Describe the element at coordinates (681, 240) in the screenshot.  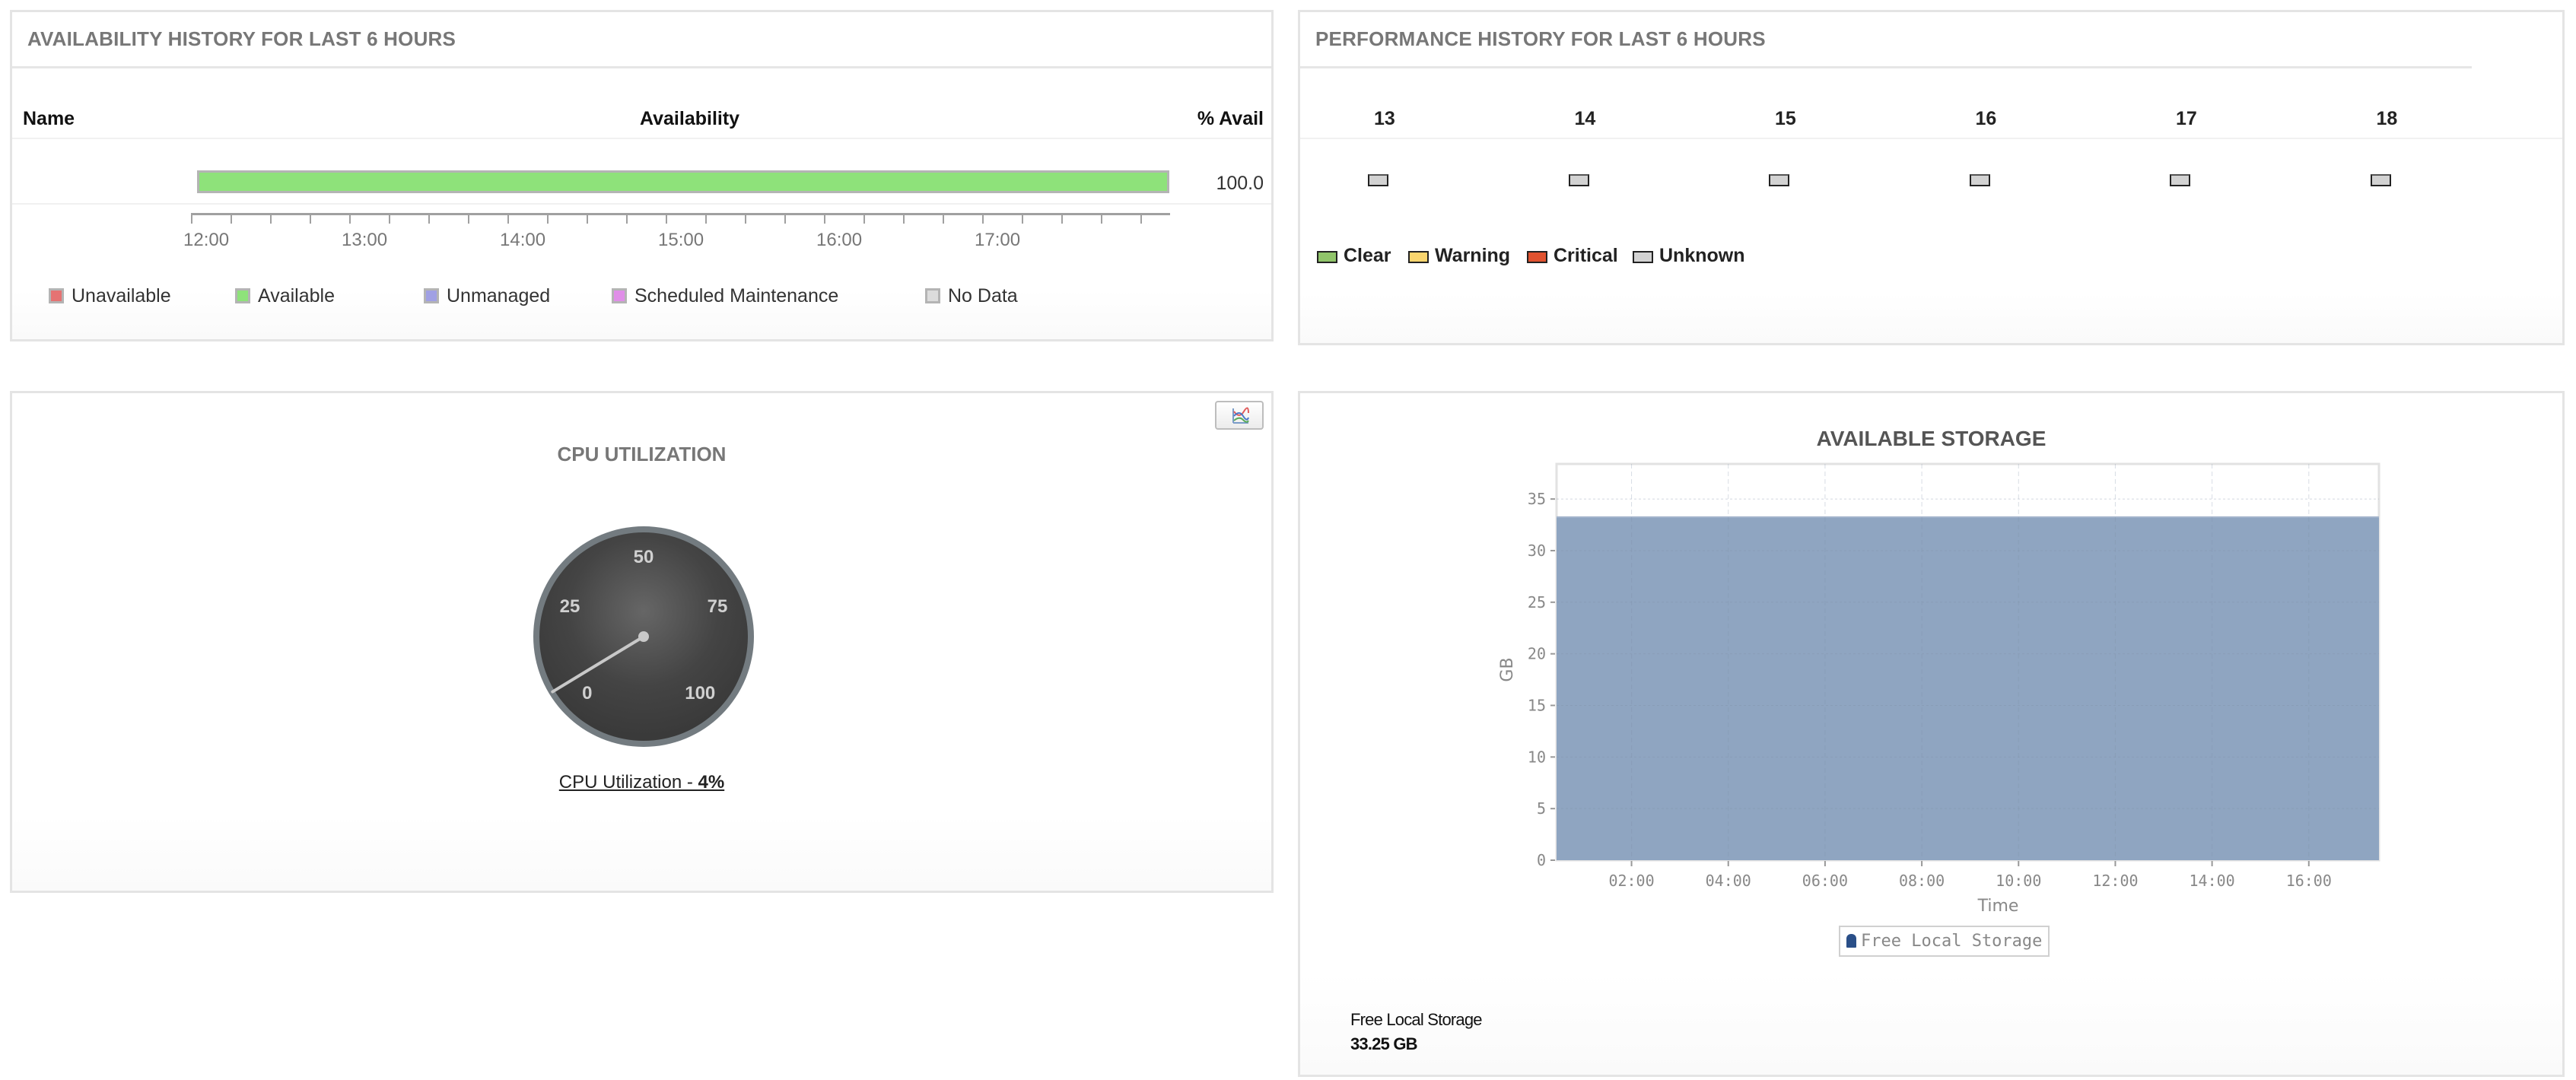
I see `axis-label: 15:00` at that location.